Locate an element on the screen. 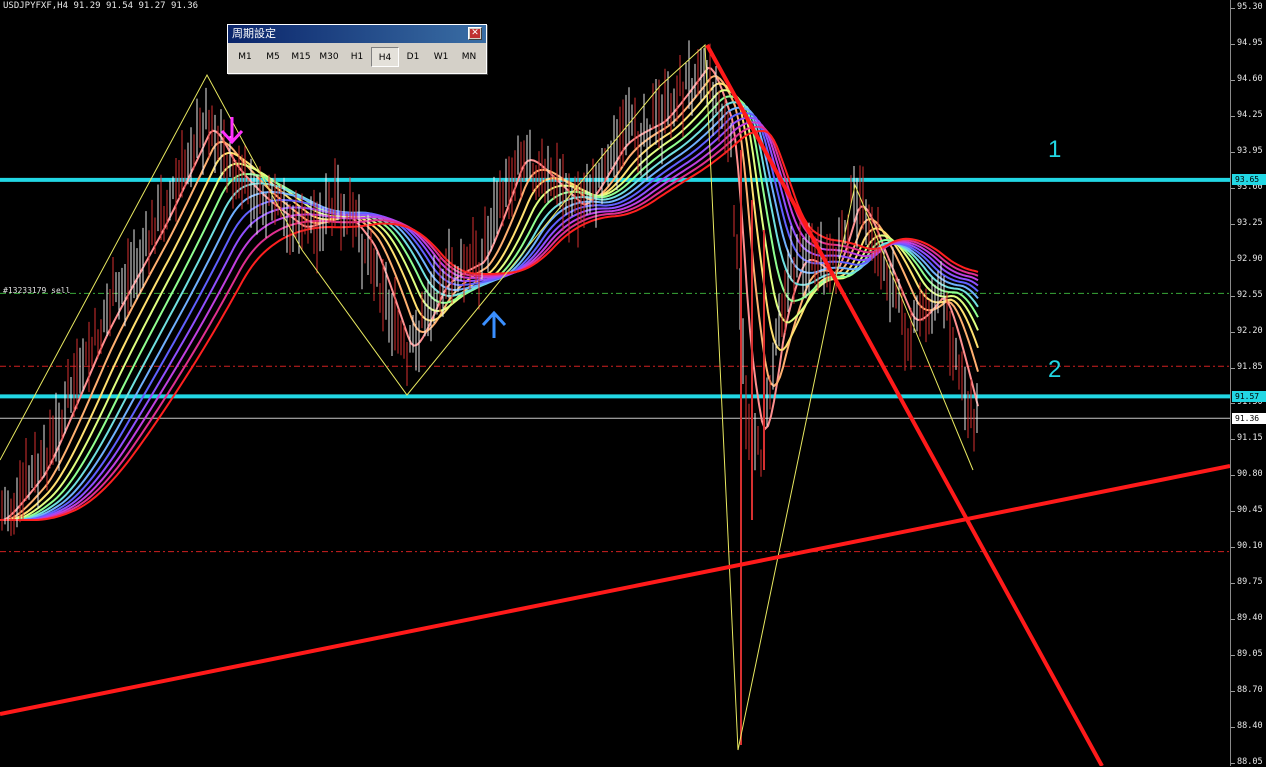 The height and width of the screenshot is (767, 1266). period-button-bar: M1 M5 M15 M30 H1 H4 D1 W1 MN is located at coordinates (357, 55).